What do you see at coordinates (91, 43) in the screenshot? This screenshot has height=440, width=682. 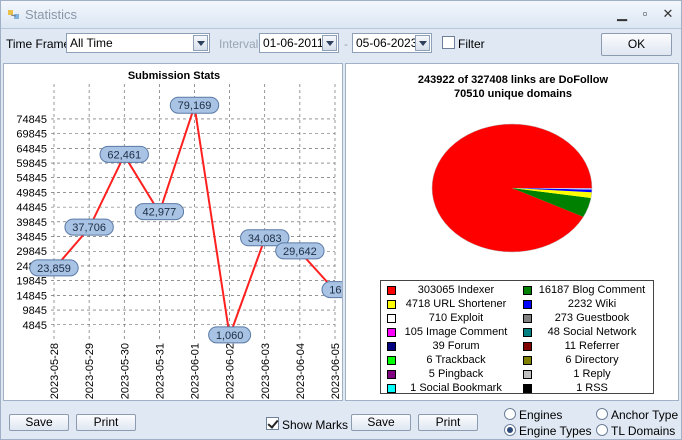 I see `time-frame-value: All Time` at bounding box center [91, 43].